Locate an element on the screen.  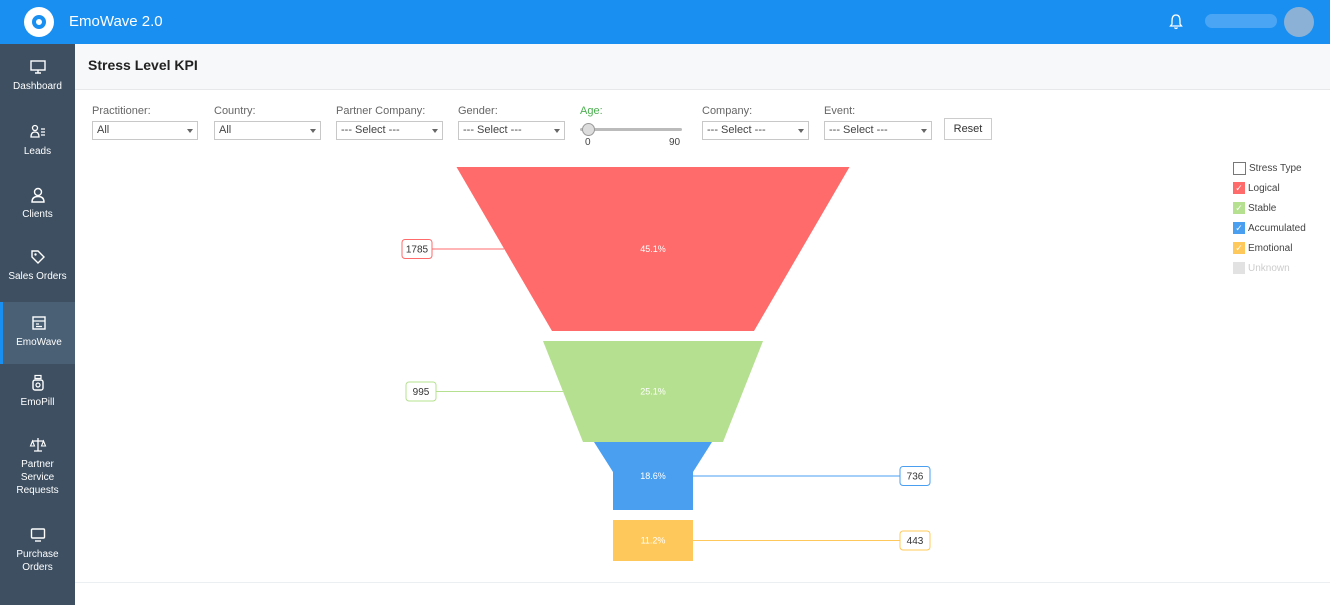
legend-item-logical: ✓ Logical is located at coordinates (1269, 188).